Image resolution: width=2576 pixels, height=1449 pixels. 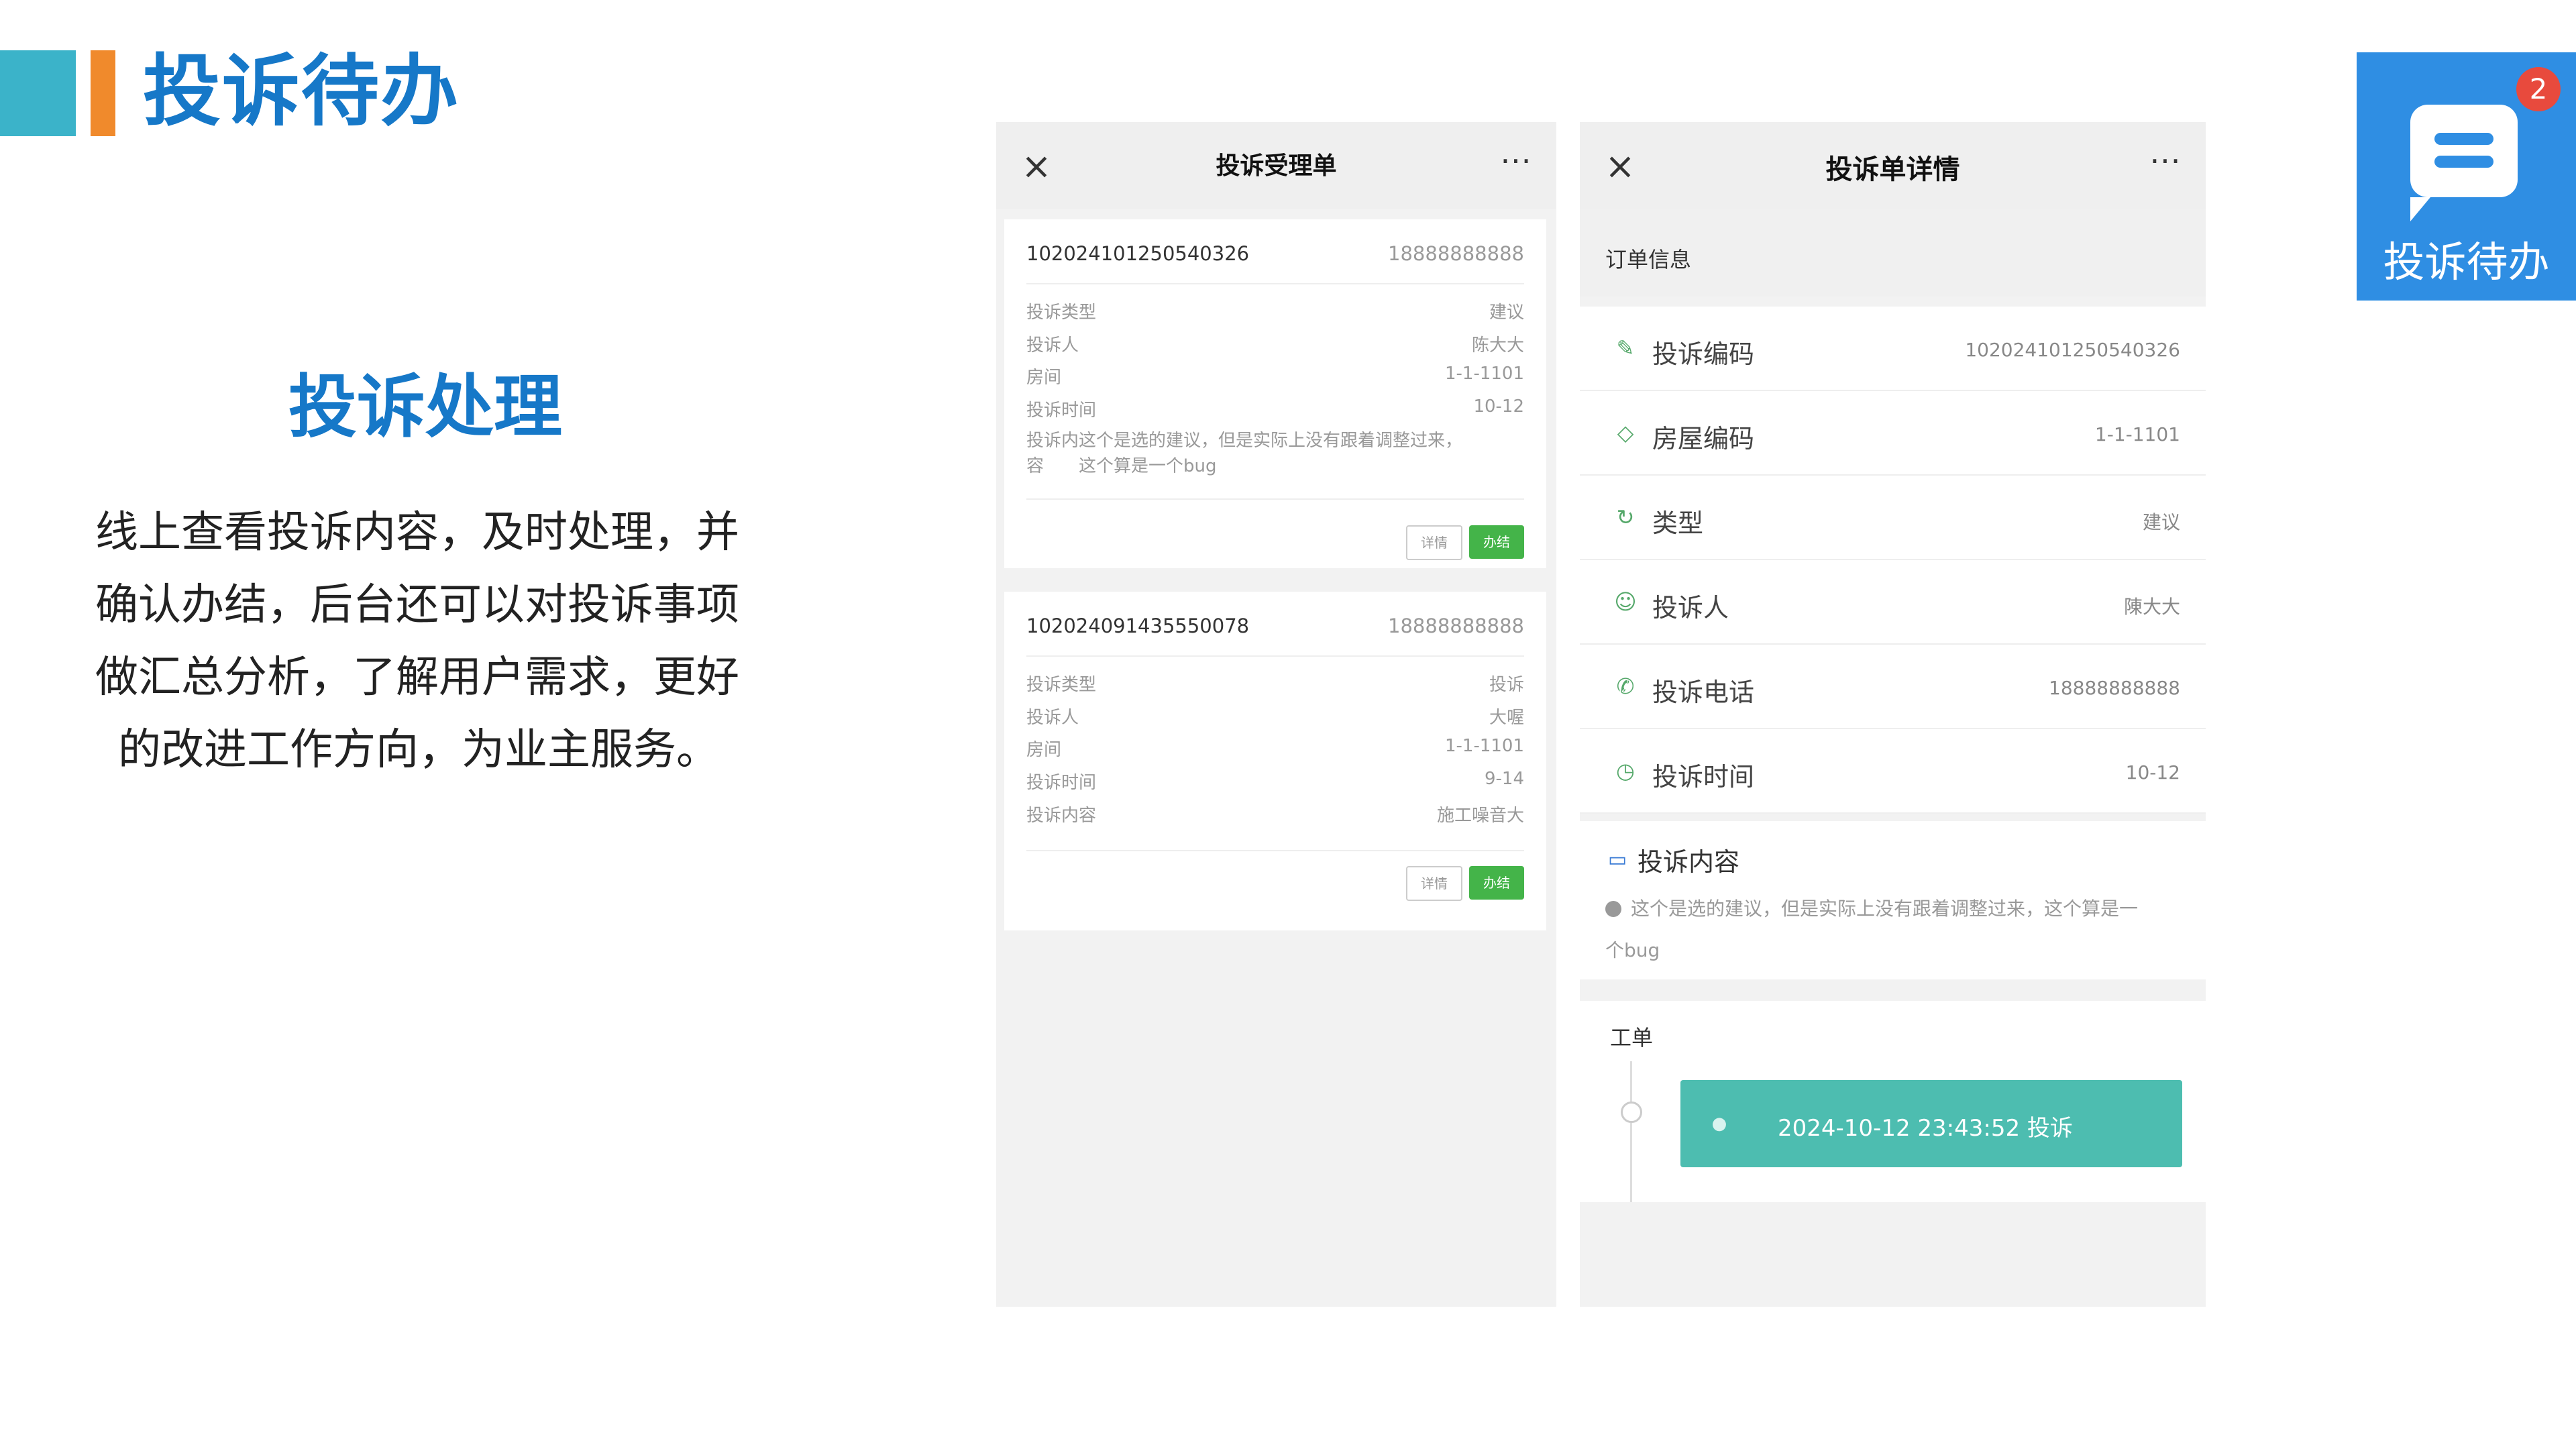 What do you see at coordinates (417, 605) in the screenshot?
I see `desc-line: 确认办结，后台还可以对投诉事项` at bounding box center [417, 605].